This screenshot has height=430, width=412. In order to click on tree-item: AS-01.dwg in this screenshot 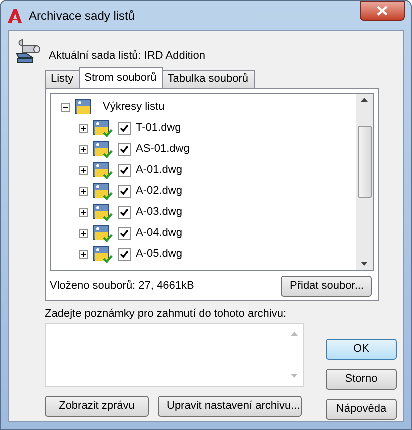, I will do `click(163, 149)`.